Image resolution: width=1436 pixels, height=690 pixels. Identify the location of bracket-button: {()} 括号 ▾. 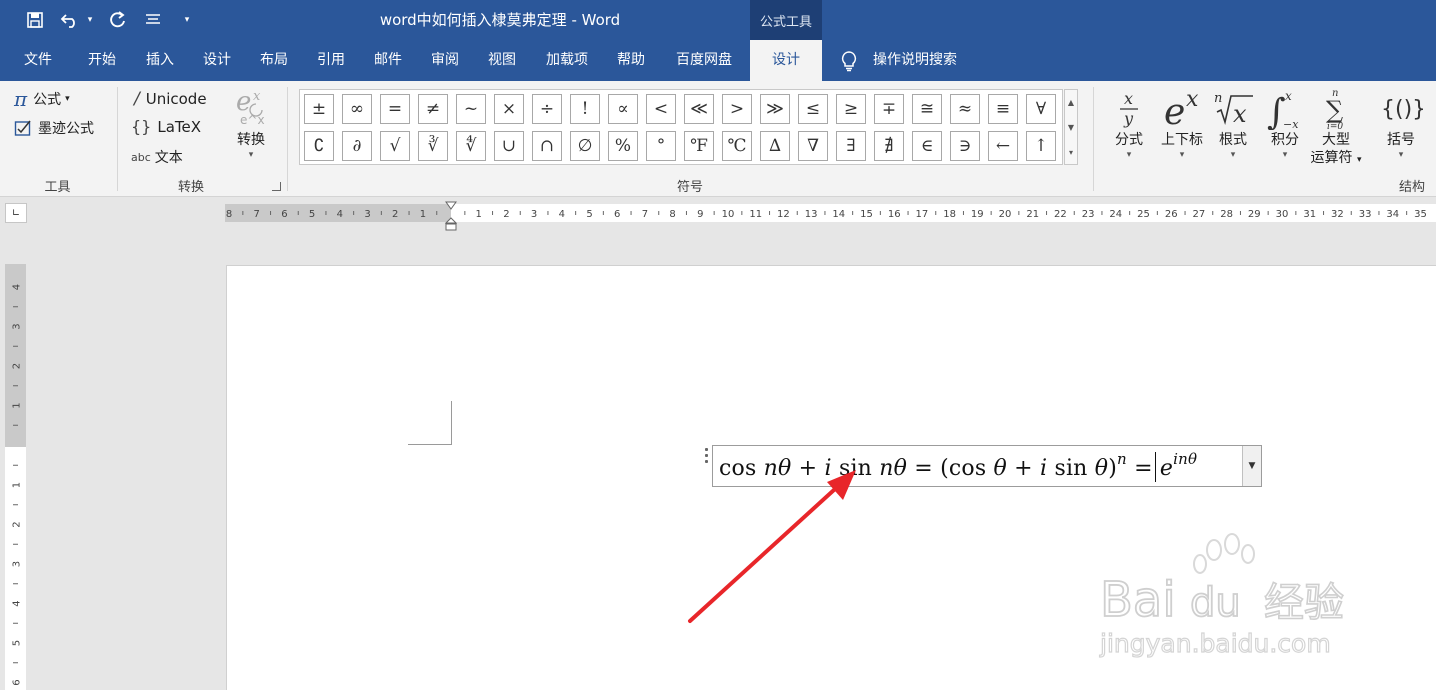
(1401, 127).